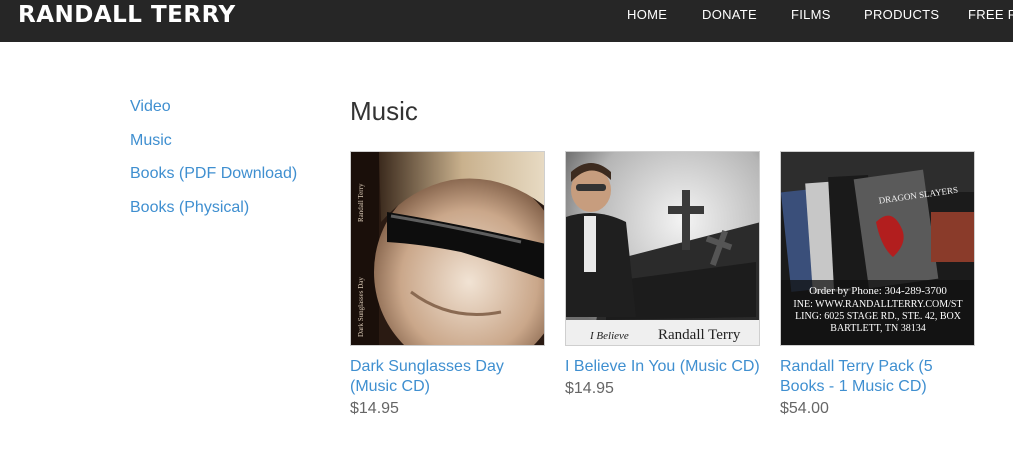 This screenshot has height=470, width=1013. I want to click on product-price-randall-terry-pack: $54.00, so click(804, 408).